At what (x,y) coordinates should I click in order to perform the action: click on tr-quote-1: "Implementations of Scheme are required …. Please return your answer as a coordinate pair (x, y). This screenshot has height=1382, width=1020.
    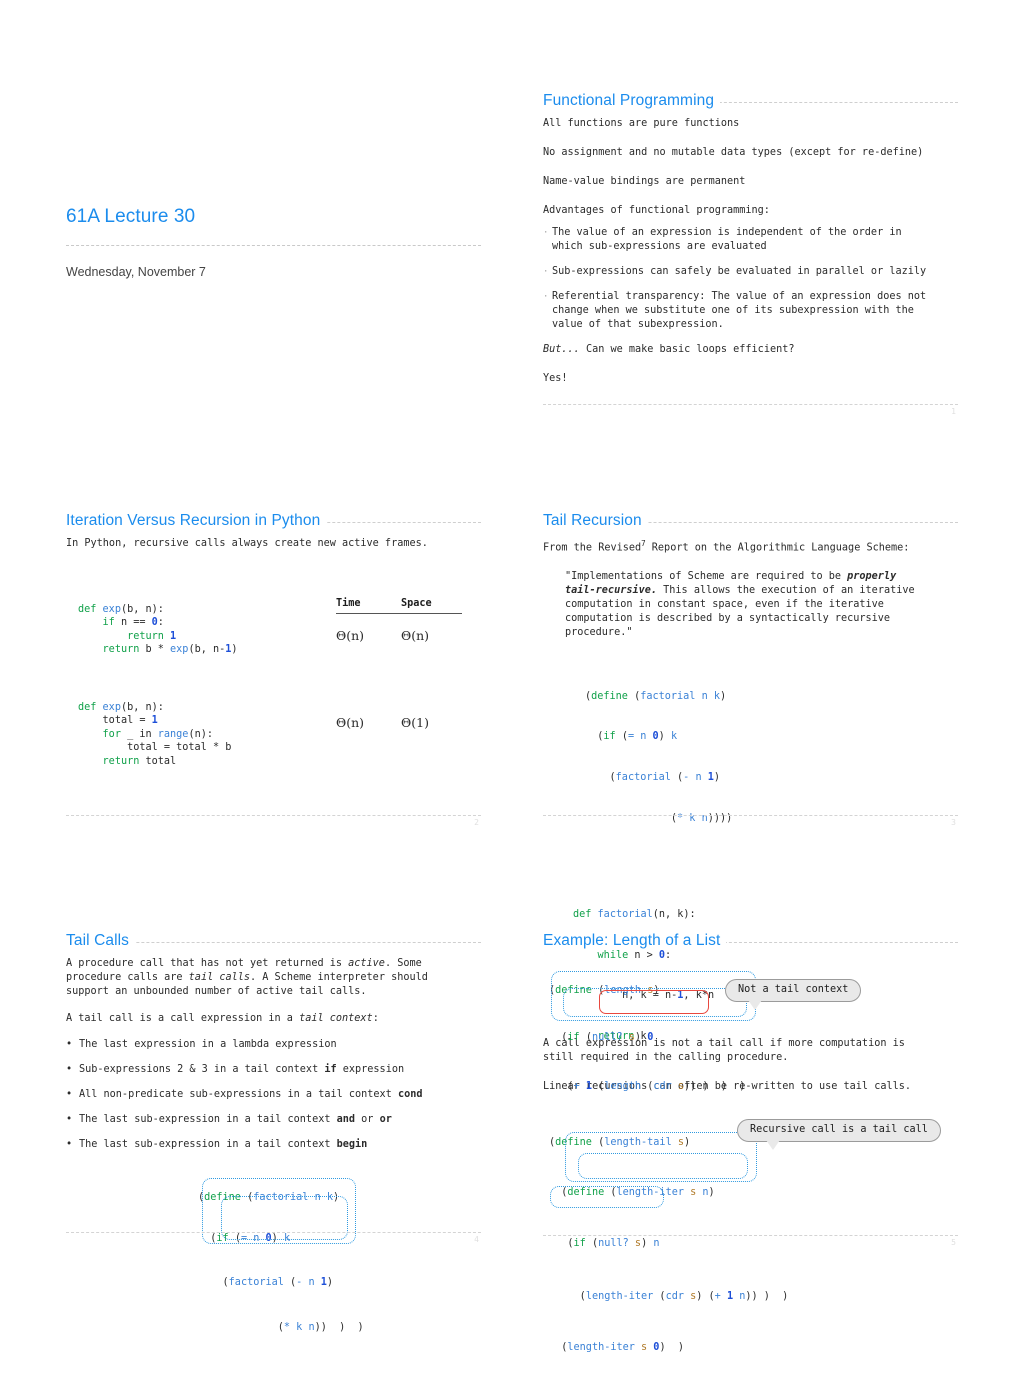
    Looking at the image, I should click on (706, 577).